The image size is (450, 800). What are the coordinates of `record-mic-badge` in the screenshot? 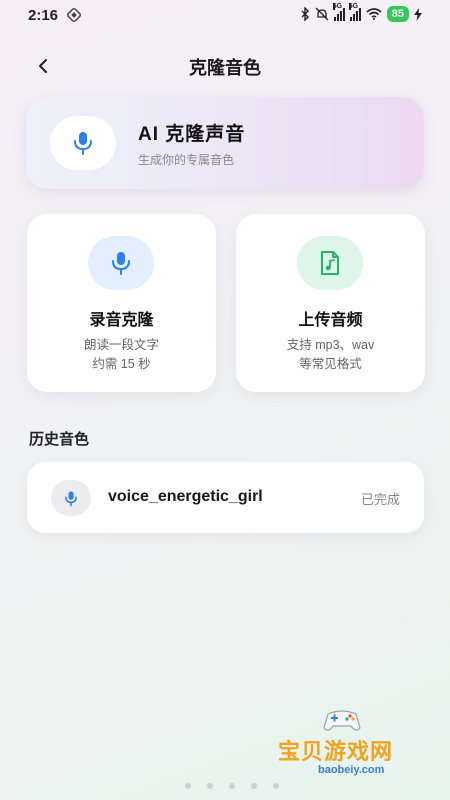 It's located at (121, 263).